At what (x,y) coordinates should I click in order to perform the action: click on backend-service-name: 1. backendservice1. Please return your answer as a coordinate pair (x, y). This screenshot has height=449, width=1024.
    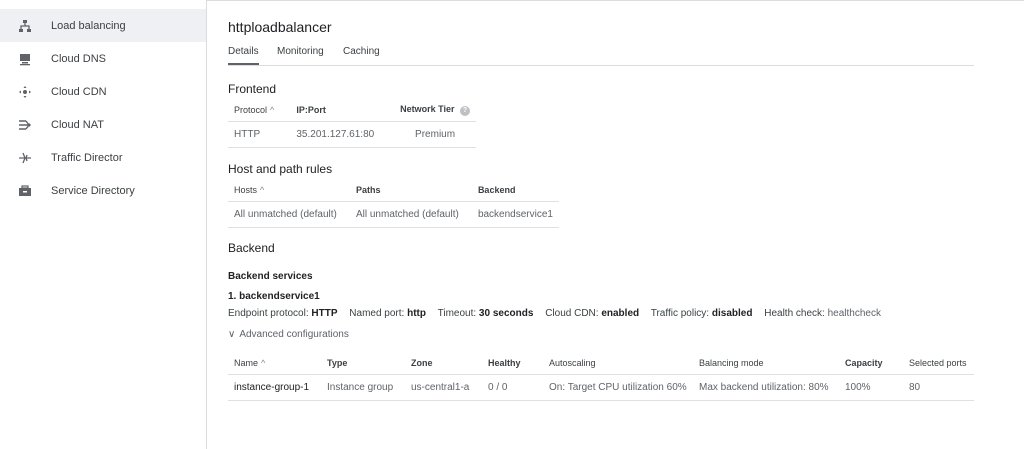
    Looking at the image, I should click on (274, 296).